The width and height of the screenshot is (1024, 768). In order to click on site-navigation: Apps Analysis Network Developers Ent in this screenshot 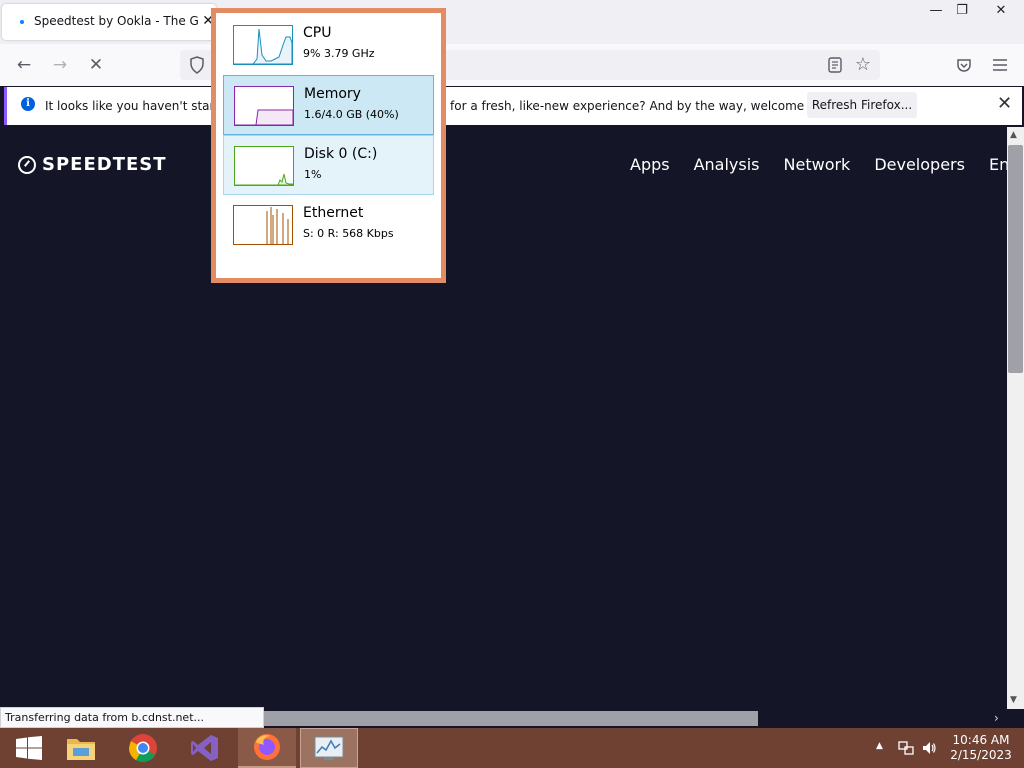, I will do `click(818, 164)`.